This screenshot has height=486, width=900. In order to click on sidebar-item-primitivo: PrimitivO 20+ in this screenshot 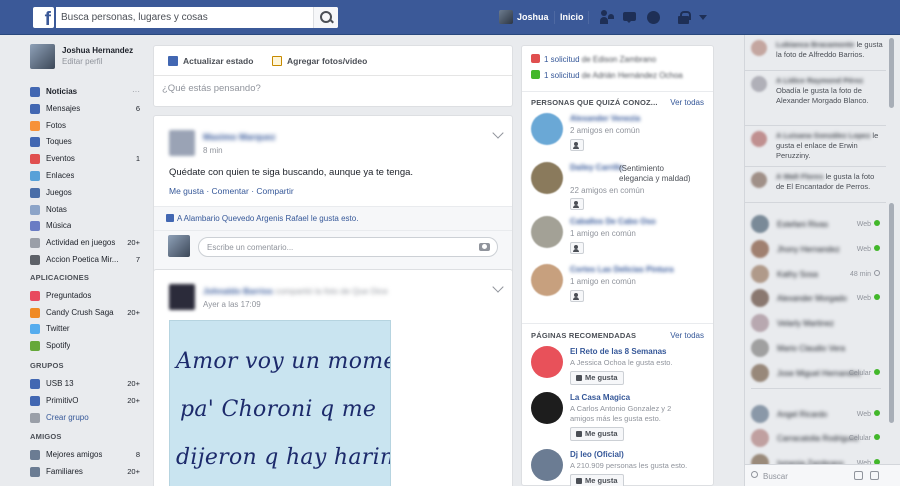, I will do `click(87, 400)`.